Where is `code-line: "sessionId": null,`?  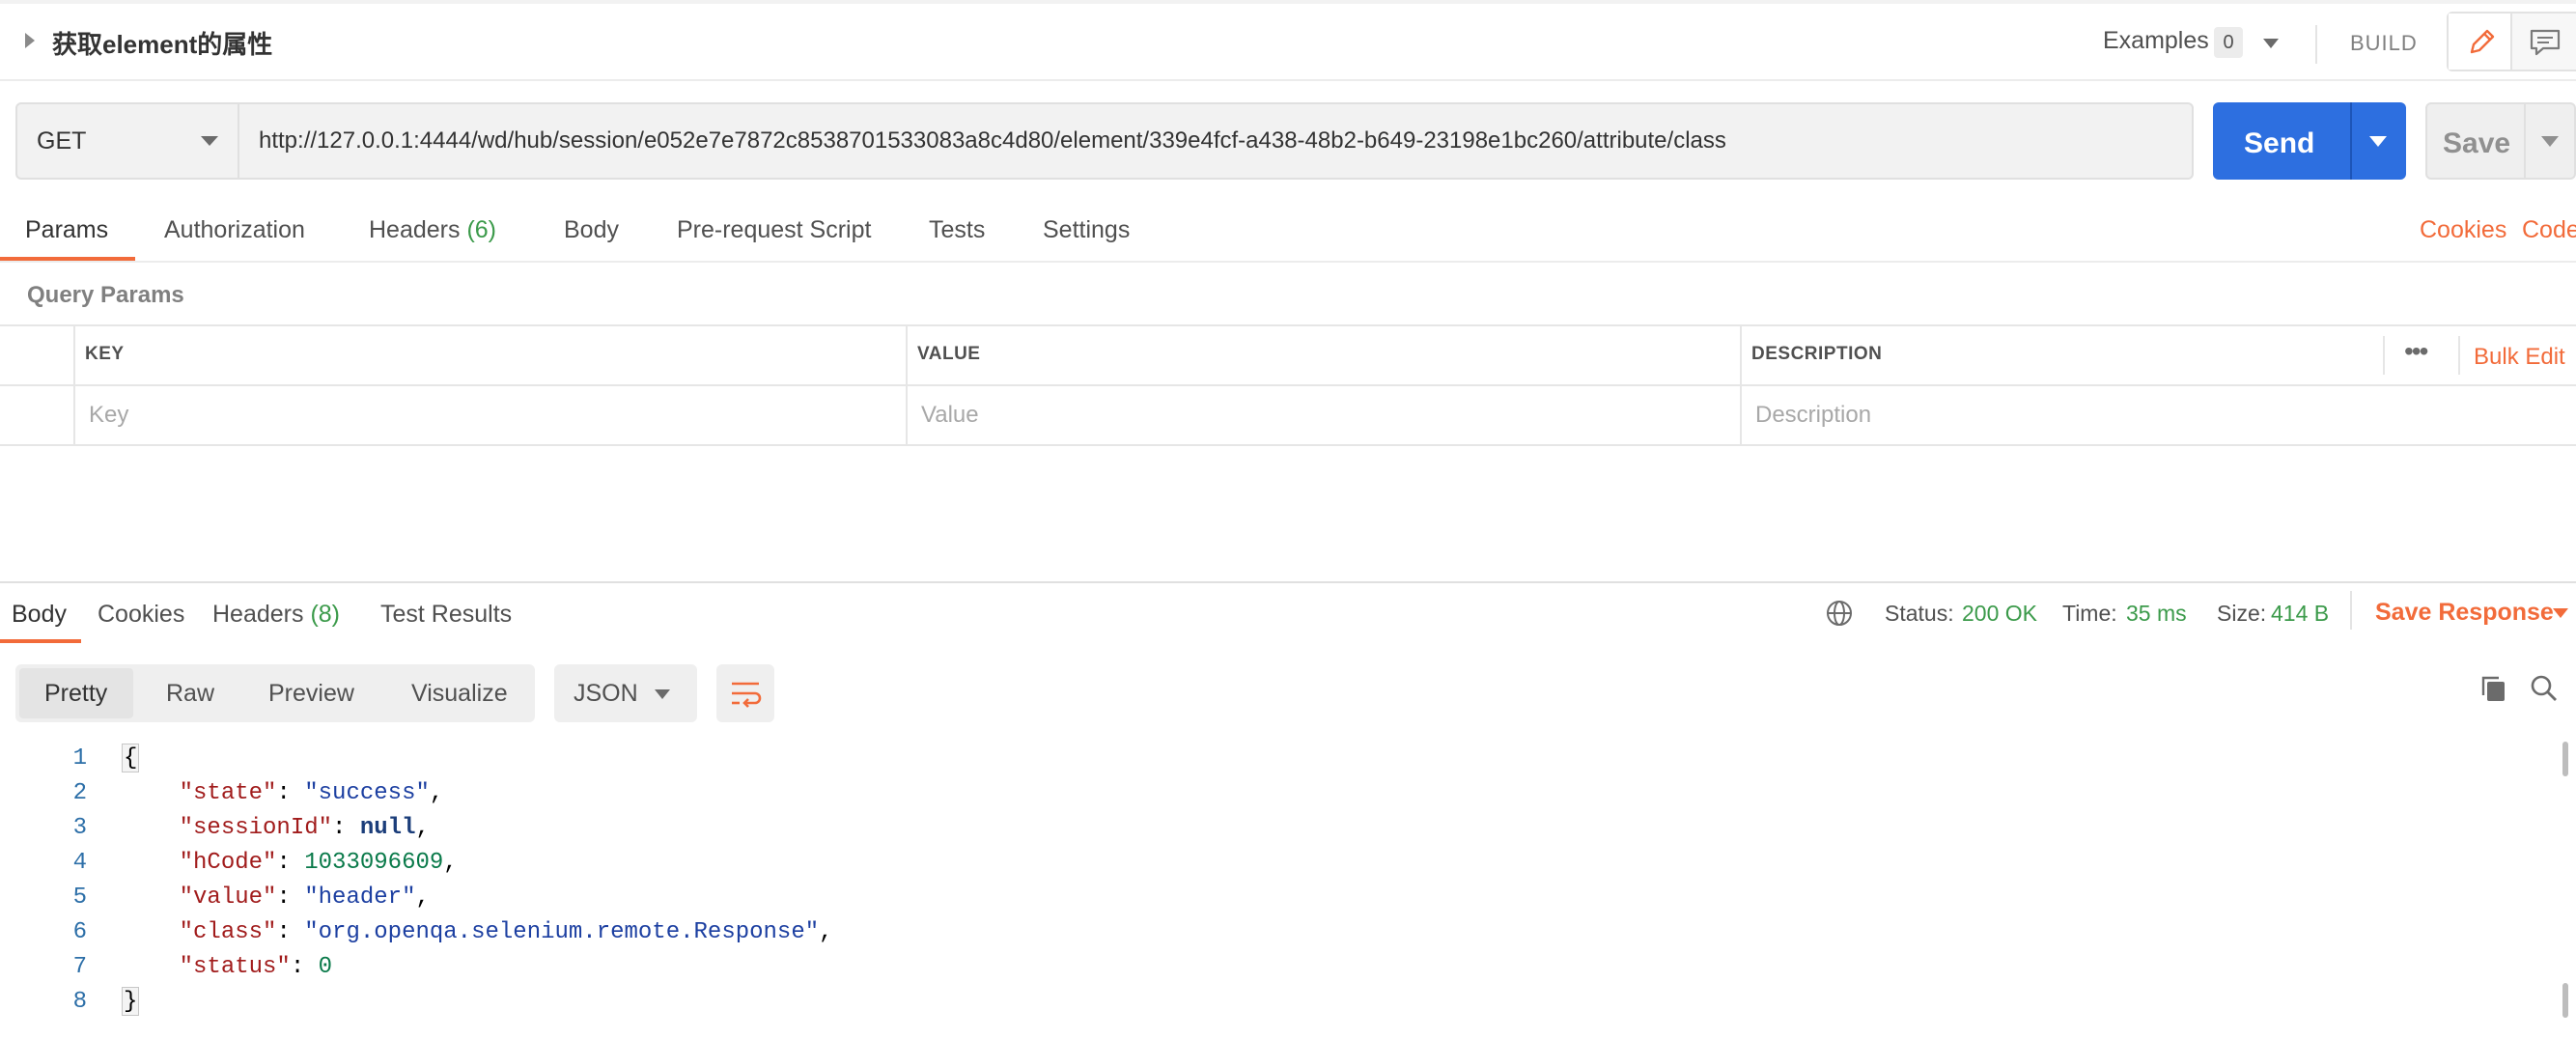
code-line: "sessionId": null, is located at coordinates (305, 828).